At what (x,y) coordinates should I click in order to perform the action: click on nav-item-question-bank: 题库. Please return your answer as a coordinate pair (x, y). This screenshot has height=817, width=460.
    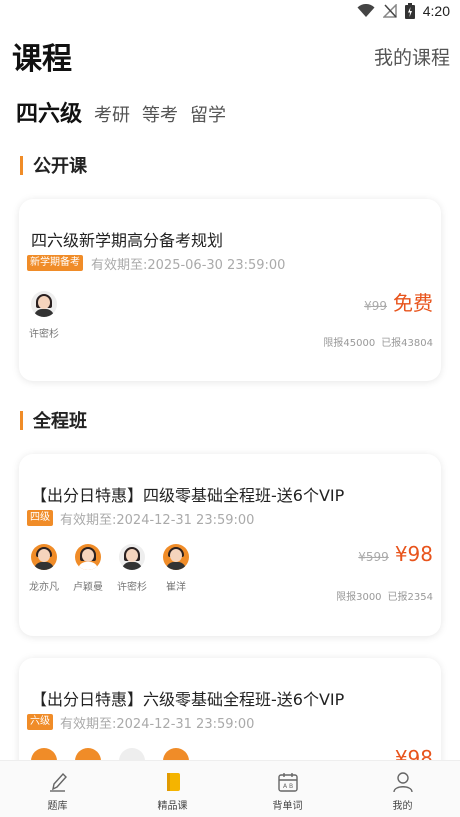
    Looking at the image, I should click on (57, 789).